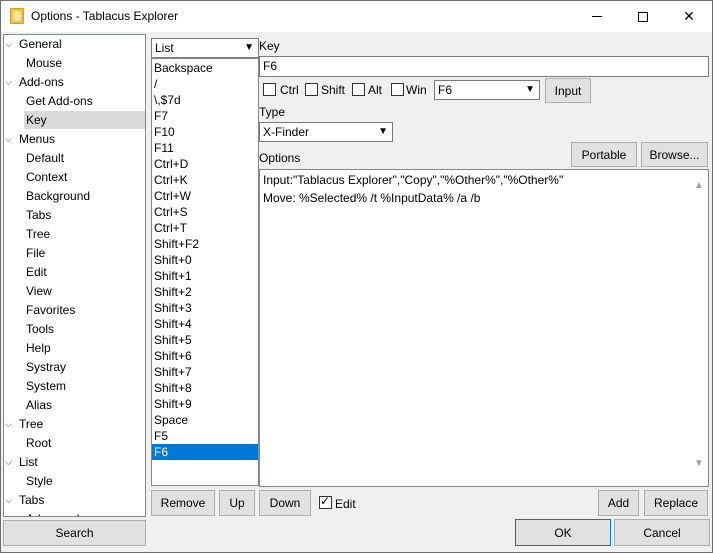  What do you see at coordinates (205, 228) in the screenshot?
I see `key-list-item: Ctrl+T` at bounding box center [205, 228].